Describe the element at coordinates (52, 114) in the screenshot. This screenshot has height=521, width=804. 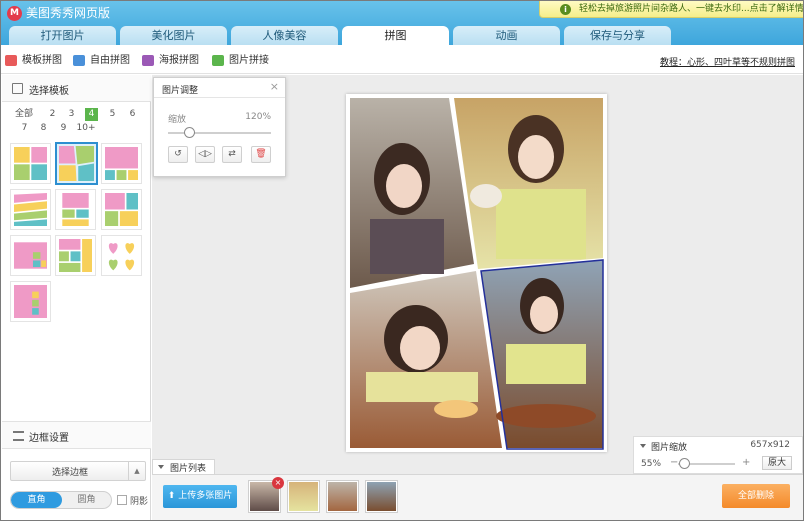
I see `count-2: 2` at that location.